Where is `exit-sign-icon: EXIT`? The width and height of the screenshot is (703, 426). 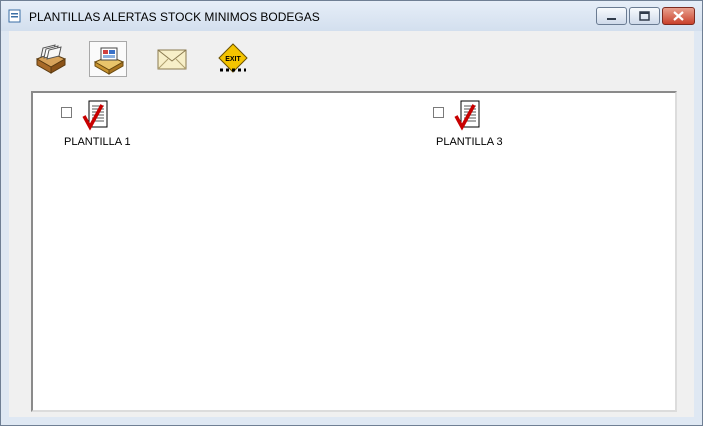
exit-sign-icon: EXIT is located at coordinates (233, 58).